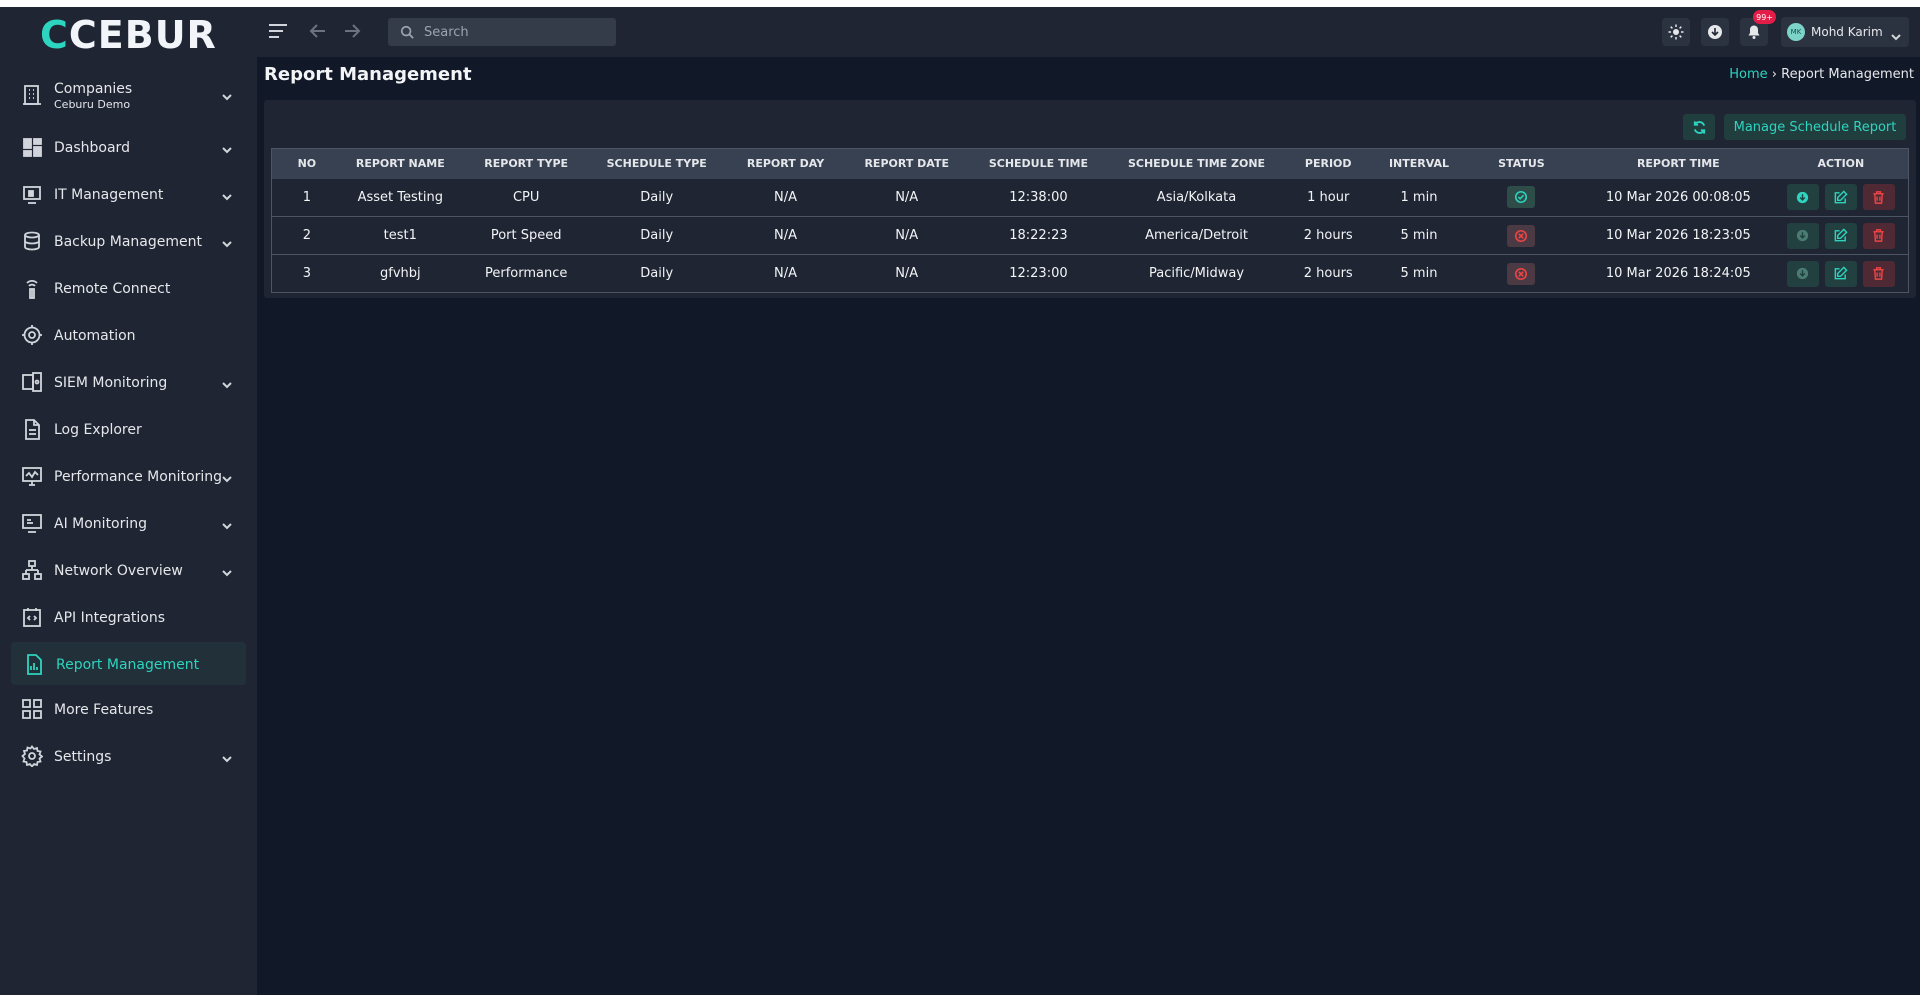 The height and width of the screenshot is (995, 1920). What do you see at coordinates (907, 197) in the screenshot?
I see `cell-date: N/A` at bounding box center [907, 197].